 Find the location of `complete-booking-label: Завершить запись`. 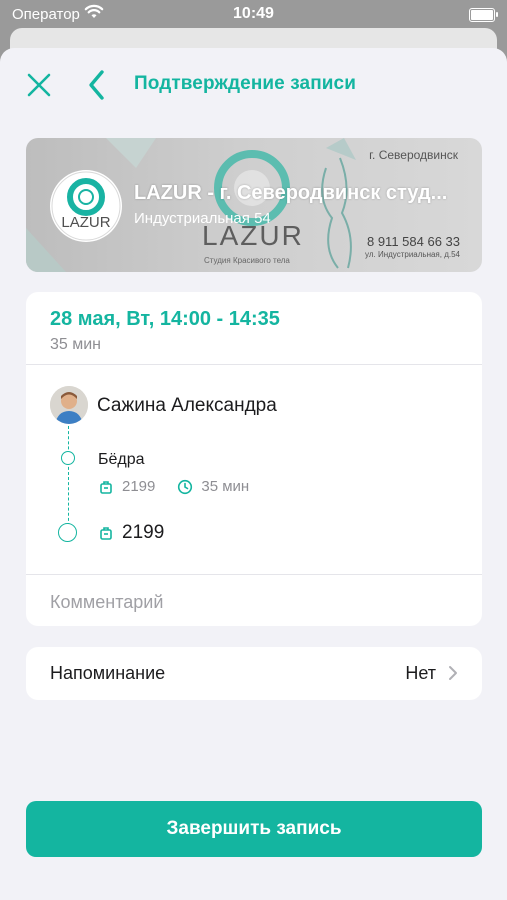

complete-booking-label: Завершить запись is located at coordinates (254, 828).